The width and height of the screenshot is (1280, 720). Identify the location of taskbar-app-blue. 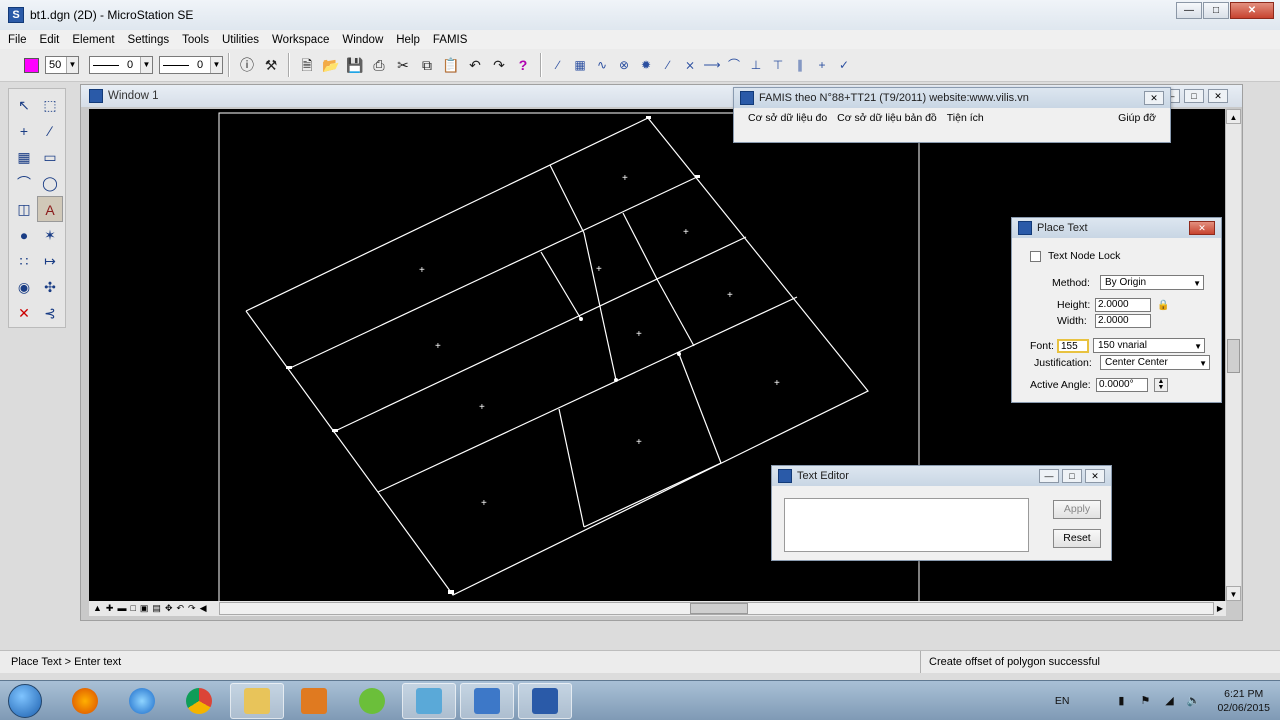
(429, 701).